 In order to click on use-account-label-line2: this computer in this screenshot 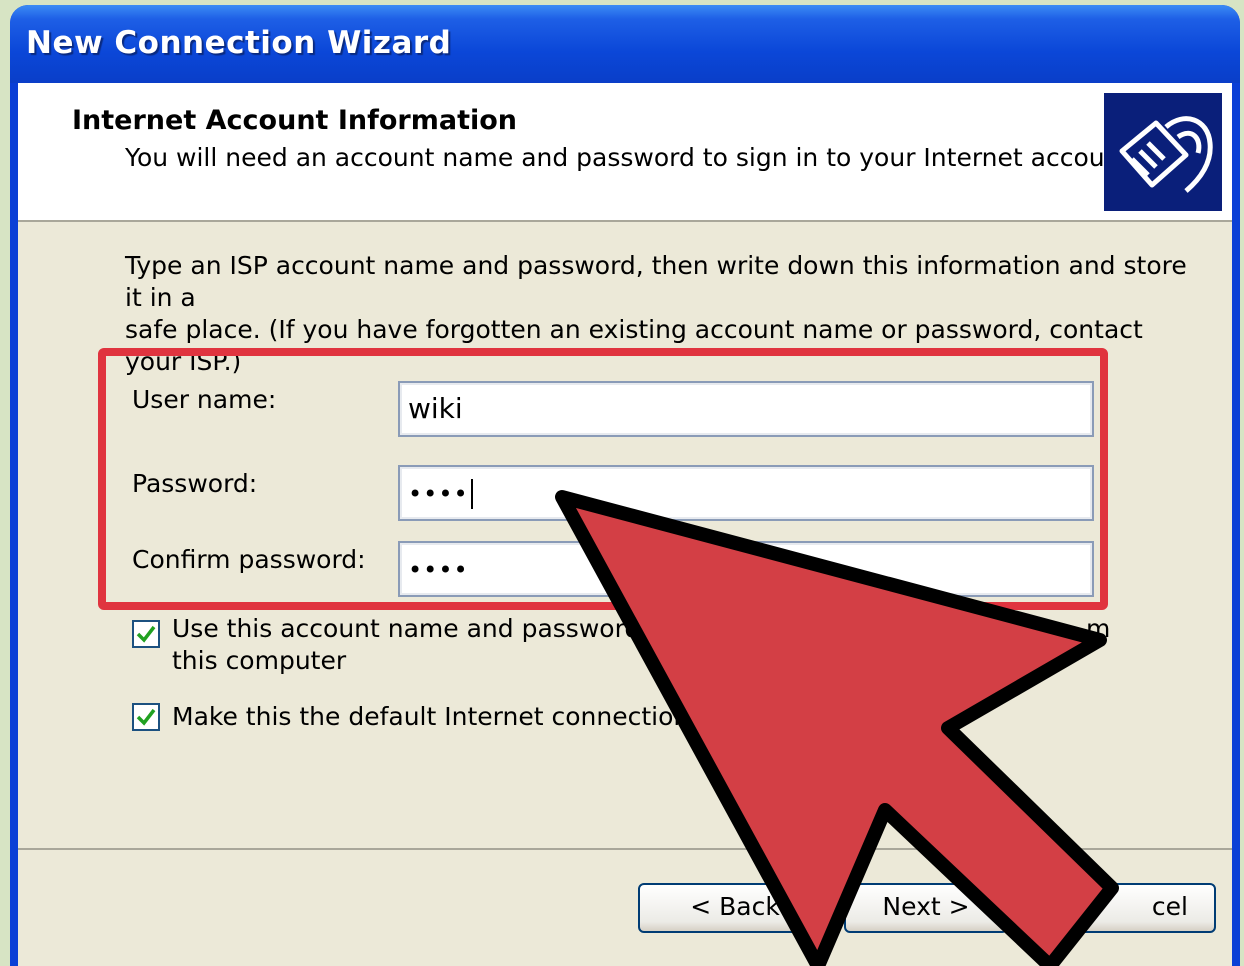, I will do `click(259, 660)`.